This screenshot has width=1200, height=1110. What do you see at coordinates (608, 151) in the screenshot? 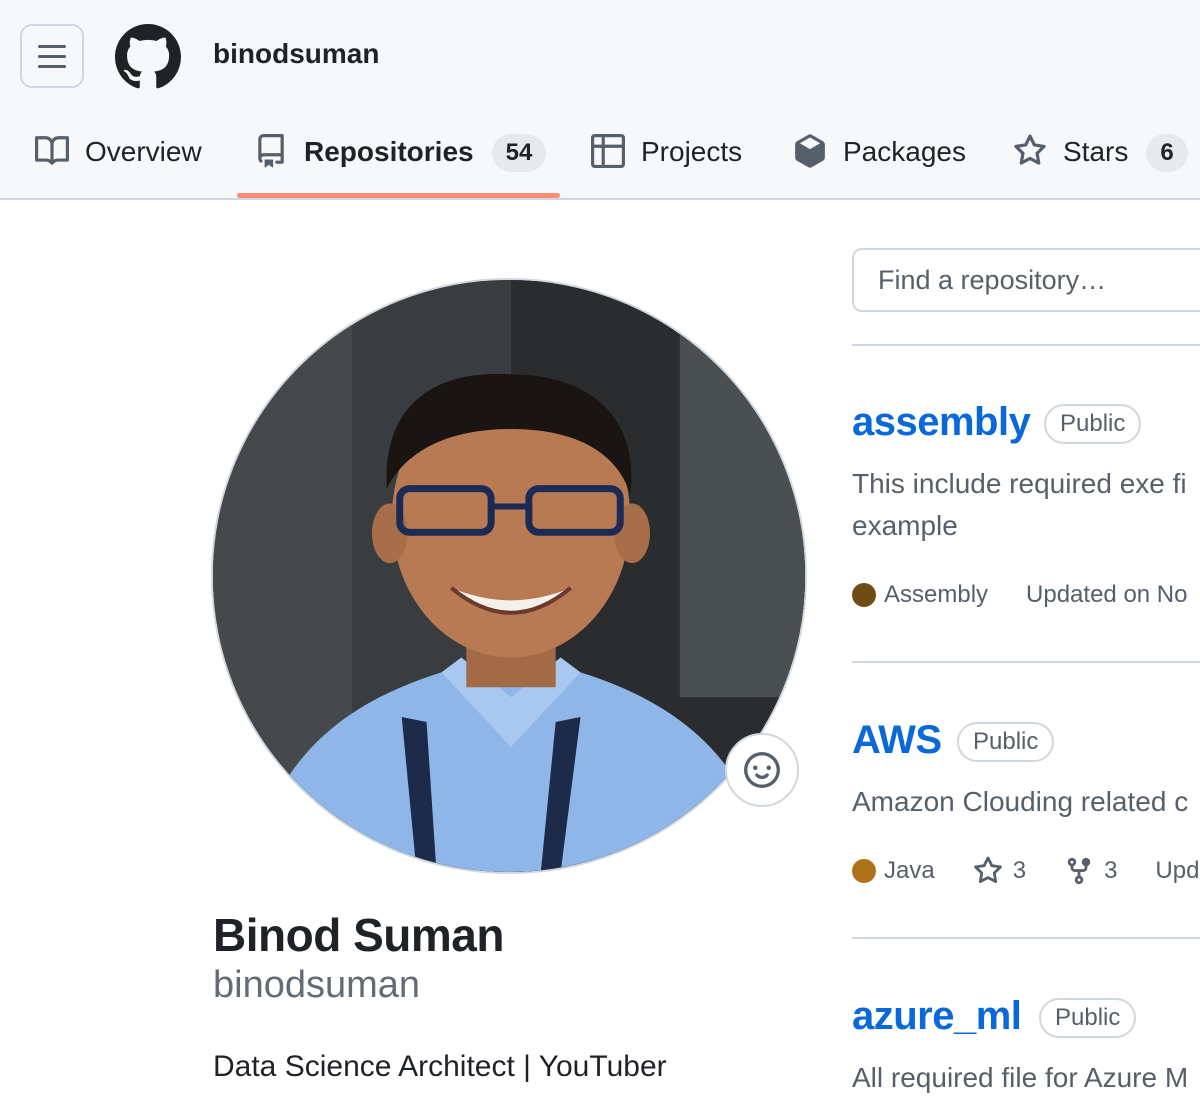
I see `table-icon` at bounding box center [608, 151].